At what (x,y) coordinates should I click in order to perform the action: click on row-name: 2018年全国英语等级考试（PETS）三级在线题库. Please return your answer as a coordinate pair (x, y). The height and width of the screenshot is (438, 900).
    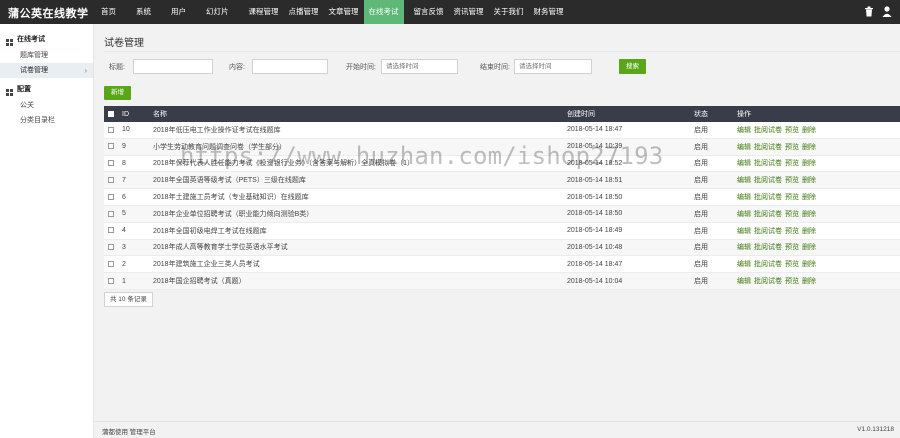
    Looking at the image, I should click on (229, 181).